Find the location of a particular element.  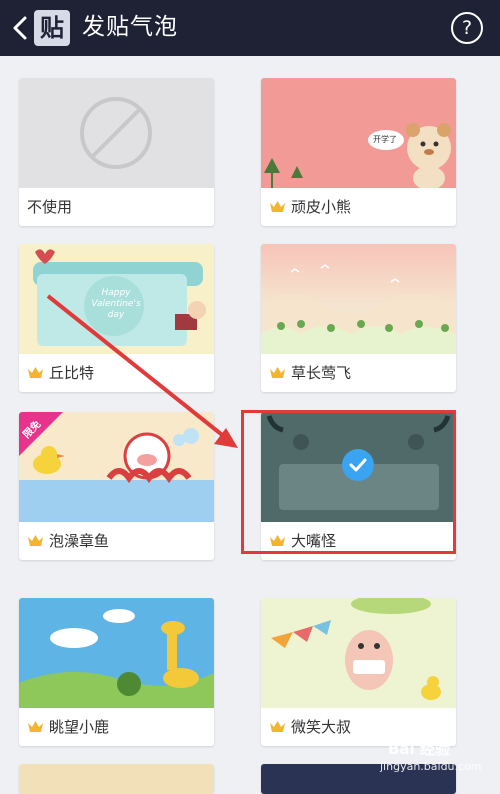

annotation-arrow-icon is located at coordinates (142, 371).